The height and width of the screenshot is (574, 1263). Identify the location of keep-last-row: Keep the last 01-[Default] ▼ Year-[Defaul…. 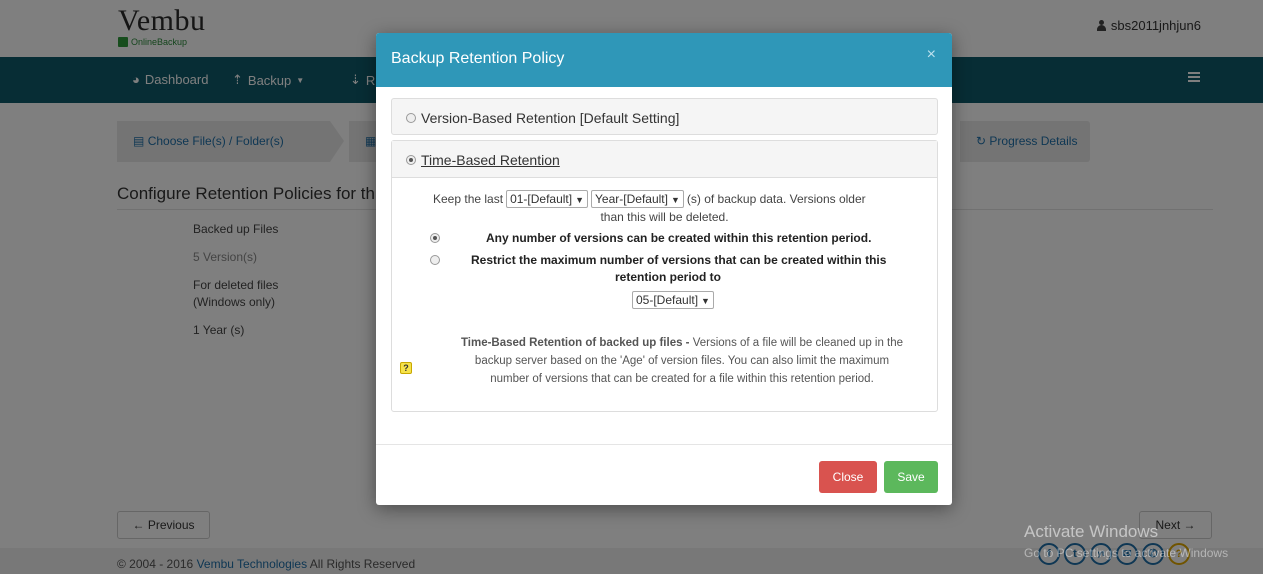
(649, 199).